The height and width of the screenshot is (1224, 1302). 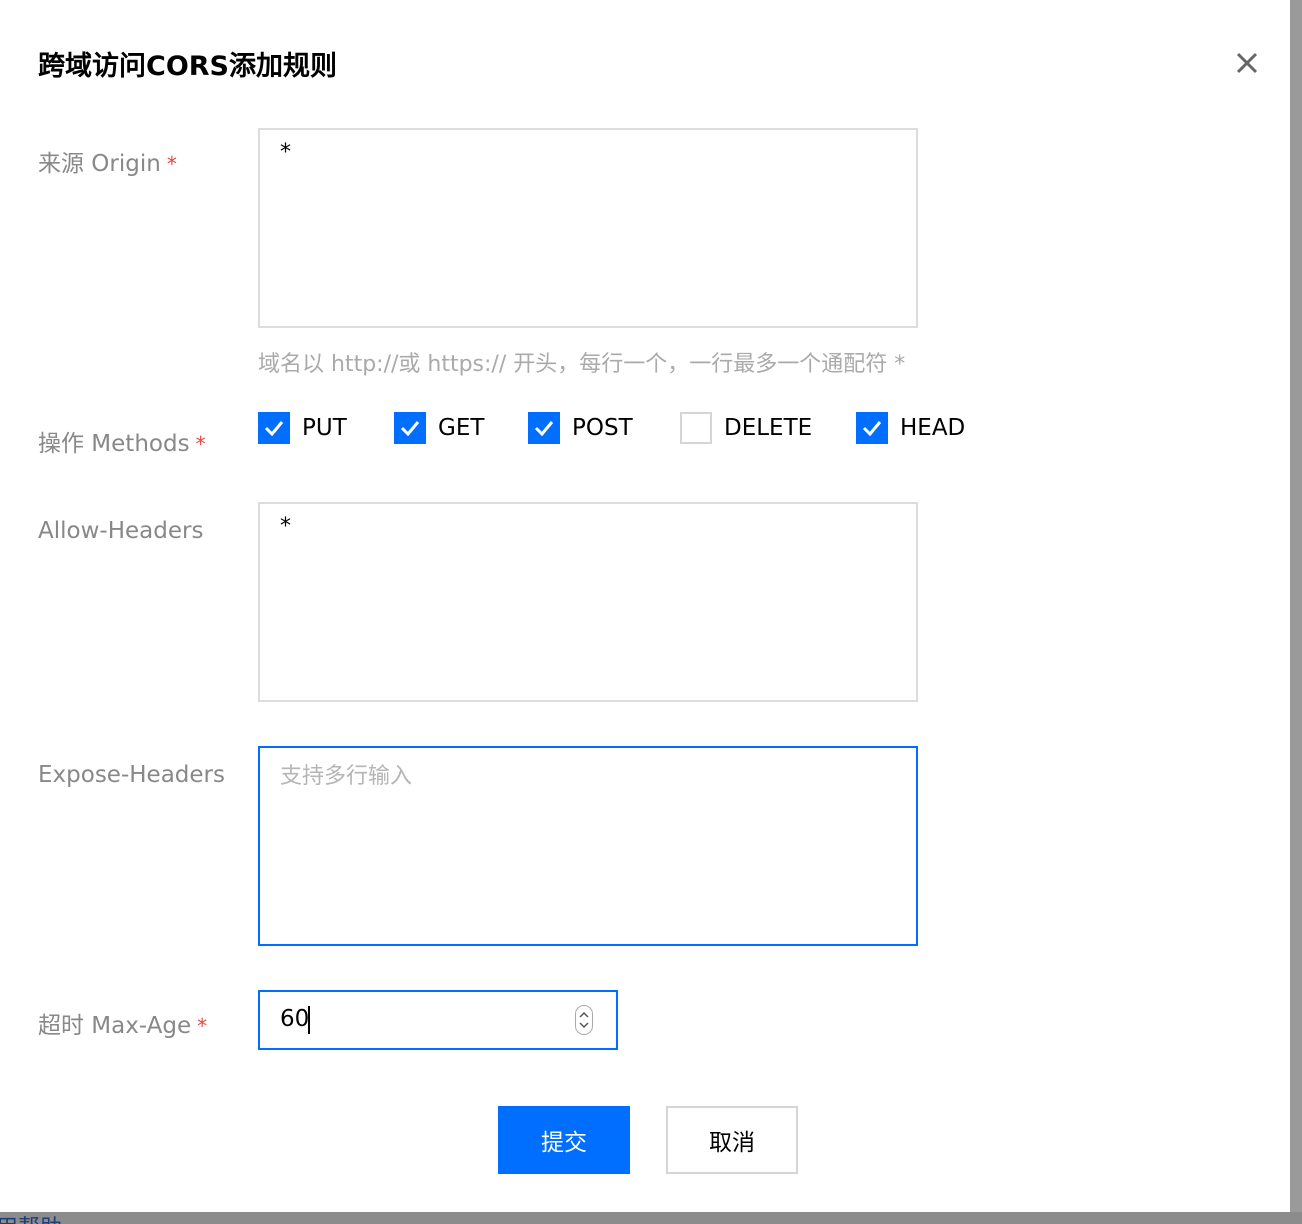 I want to click on backdrop-overlay-bottom: 用帮助, so click(x=651, y=1218).